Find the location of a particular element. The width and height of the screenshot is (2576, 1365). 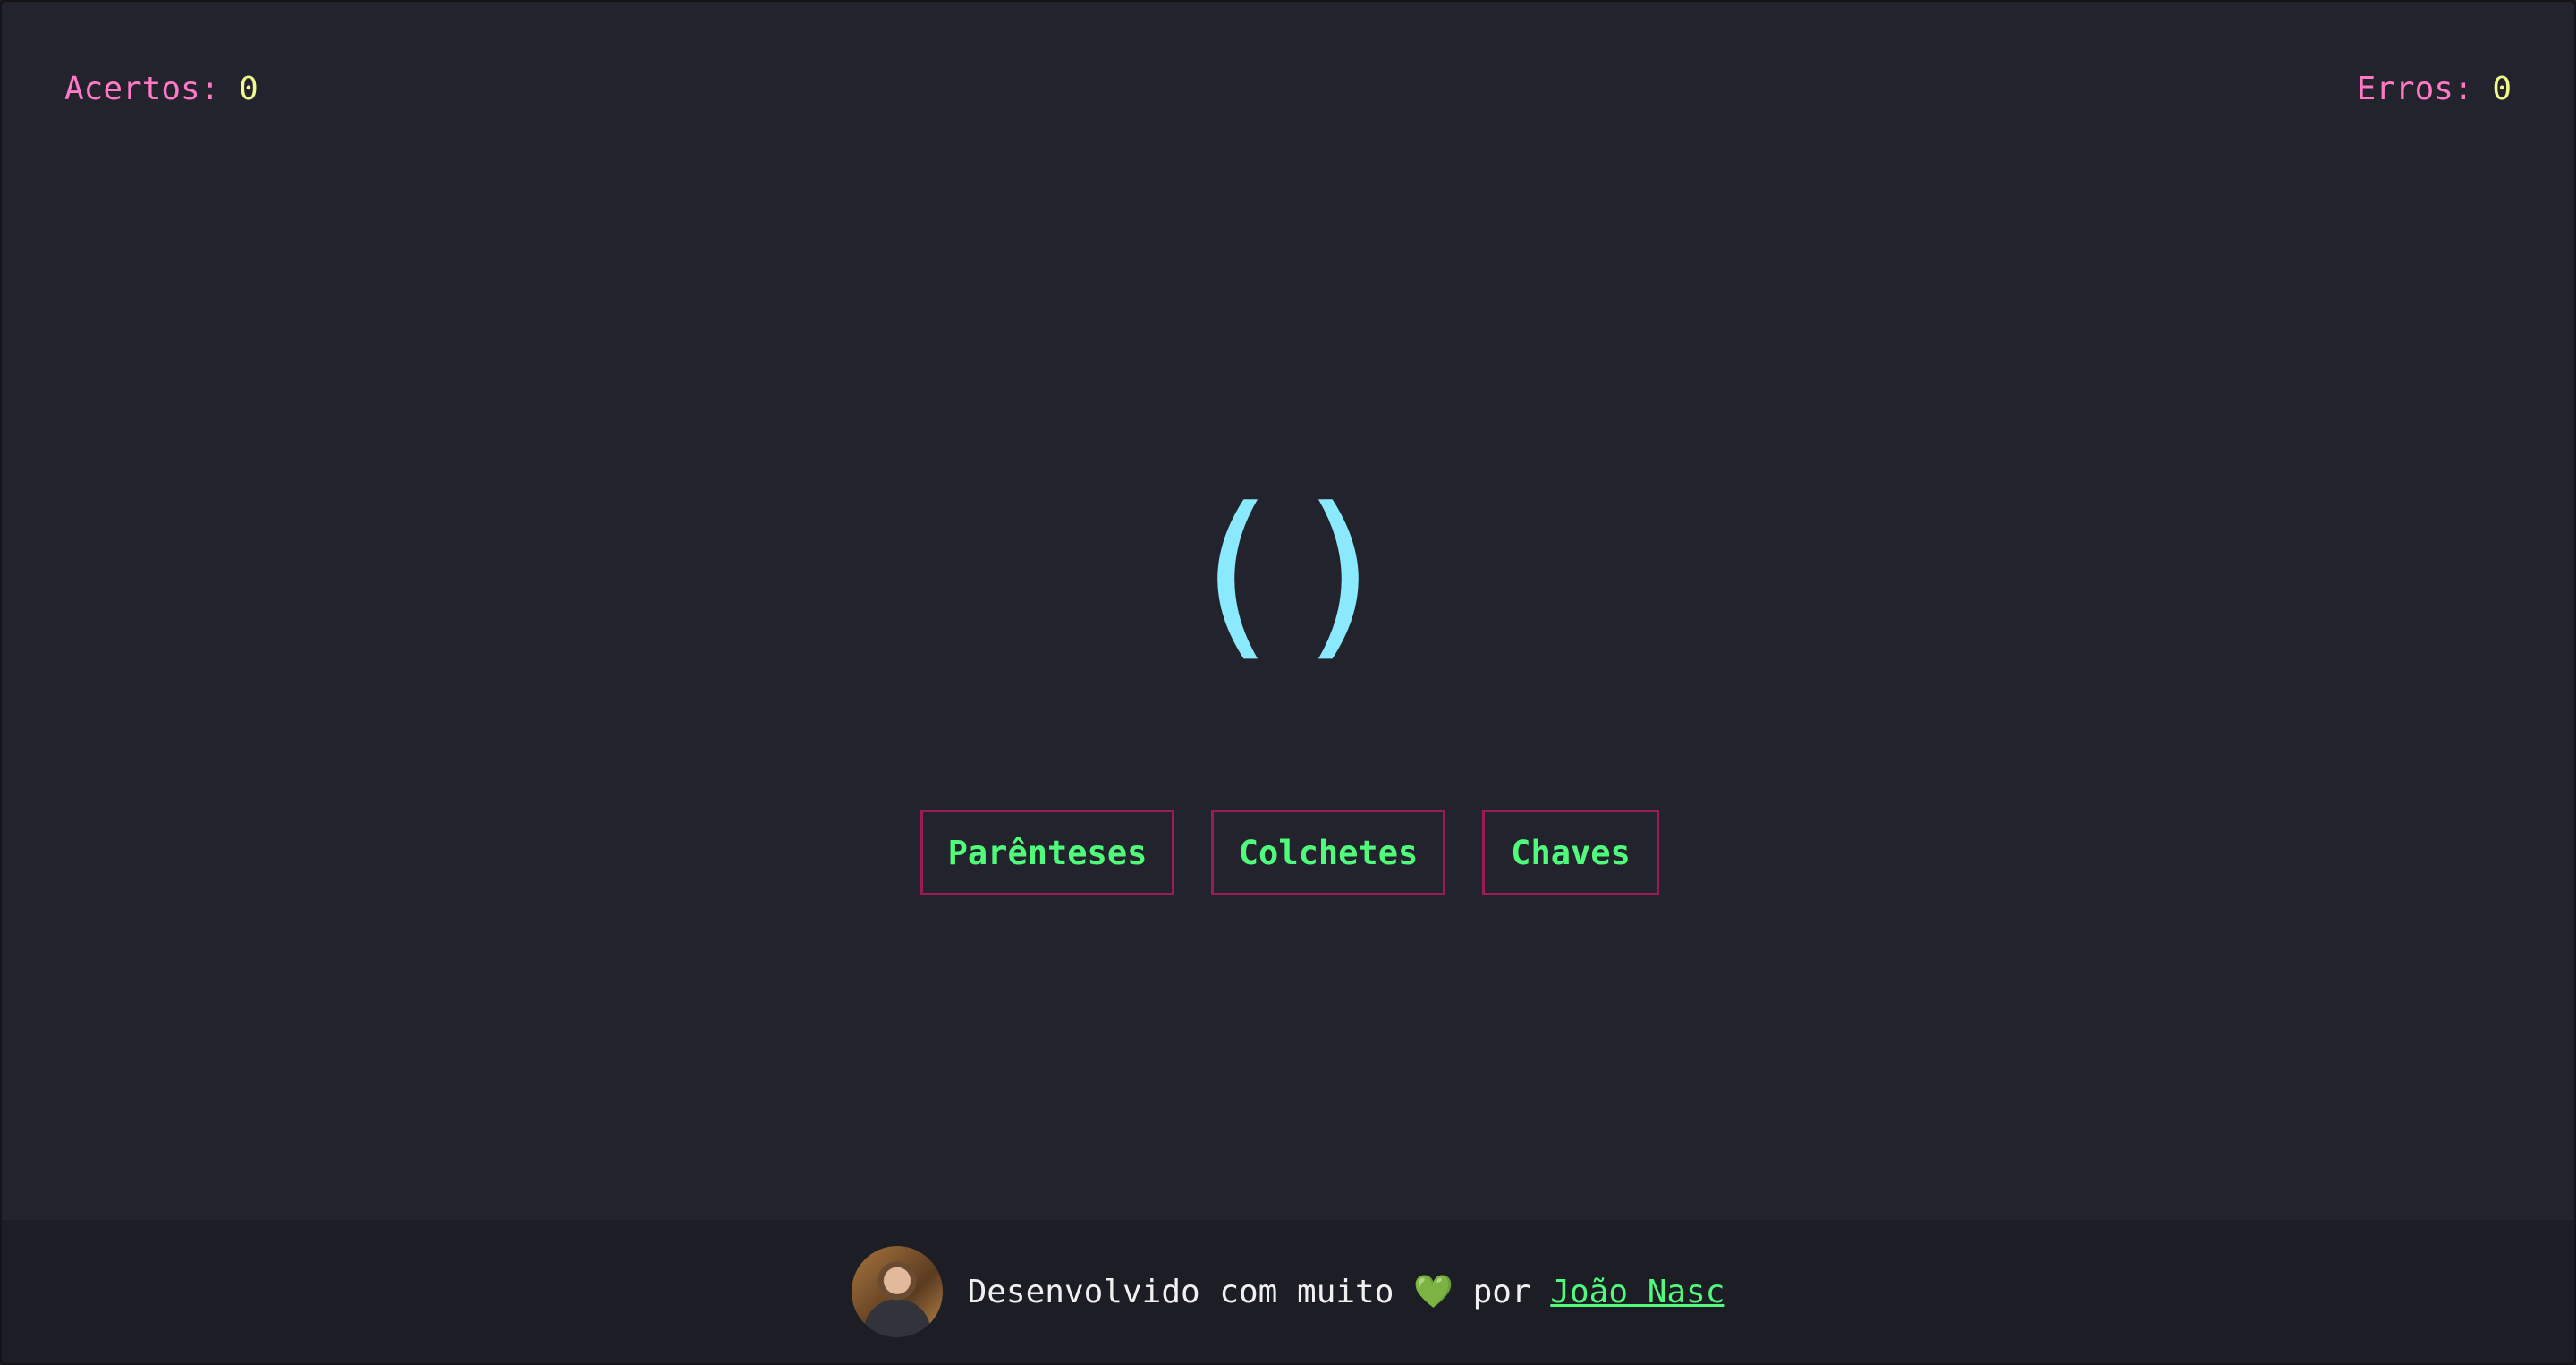

option-colchetes-button: Colchetes is located at coordinates (1328, 852).